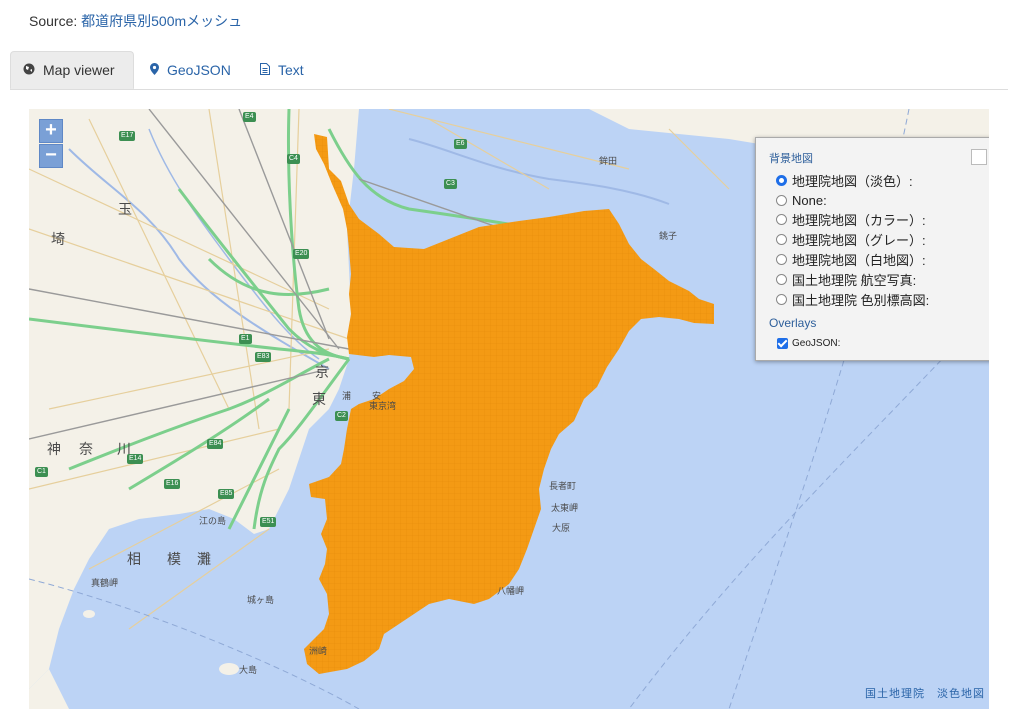  Describe the element at coordinates (263, 357) in the screenshot. I see `road-shield: E83` at that location.